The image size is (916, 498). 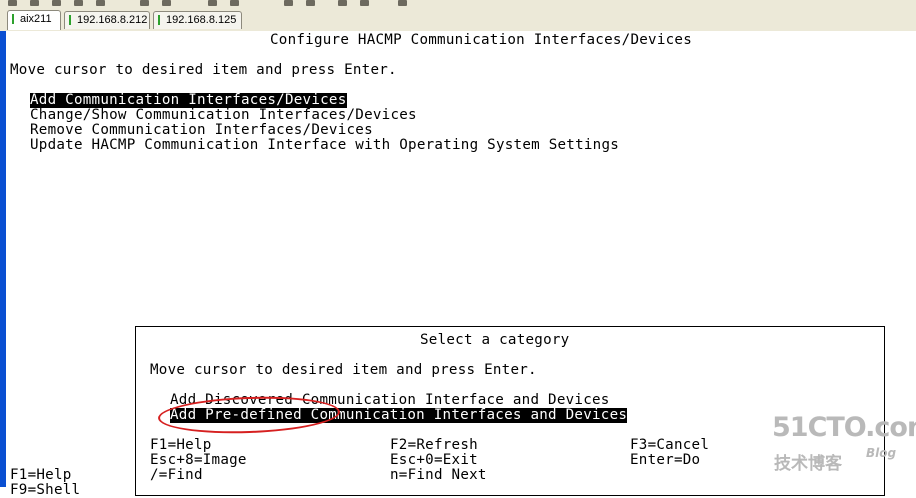 What do you see at coordinates (669, 445) in the screenshot?
I see `key-f3-cancel: F3=Cancel` at bounding box center [669, 445].